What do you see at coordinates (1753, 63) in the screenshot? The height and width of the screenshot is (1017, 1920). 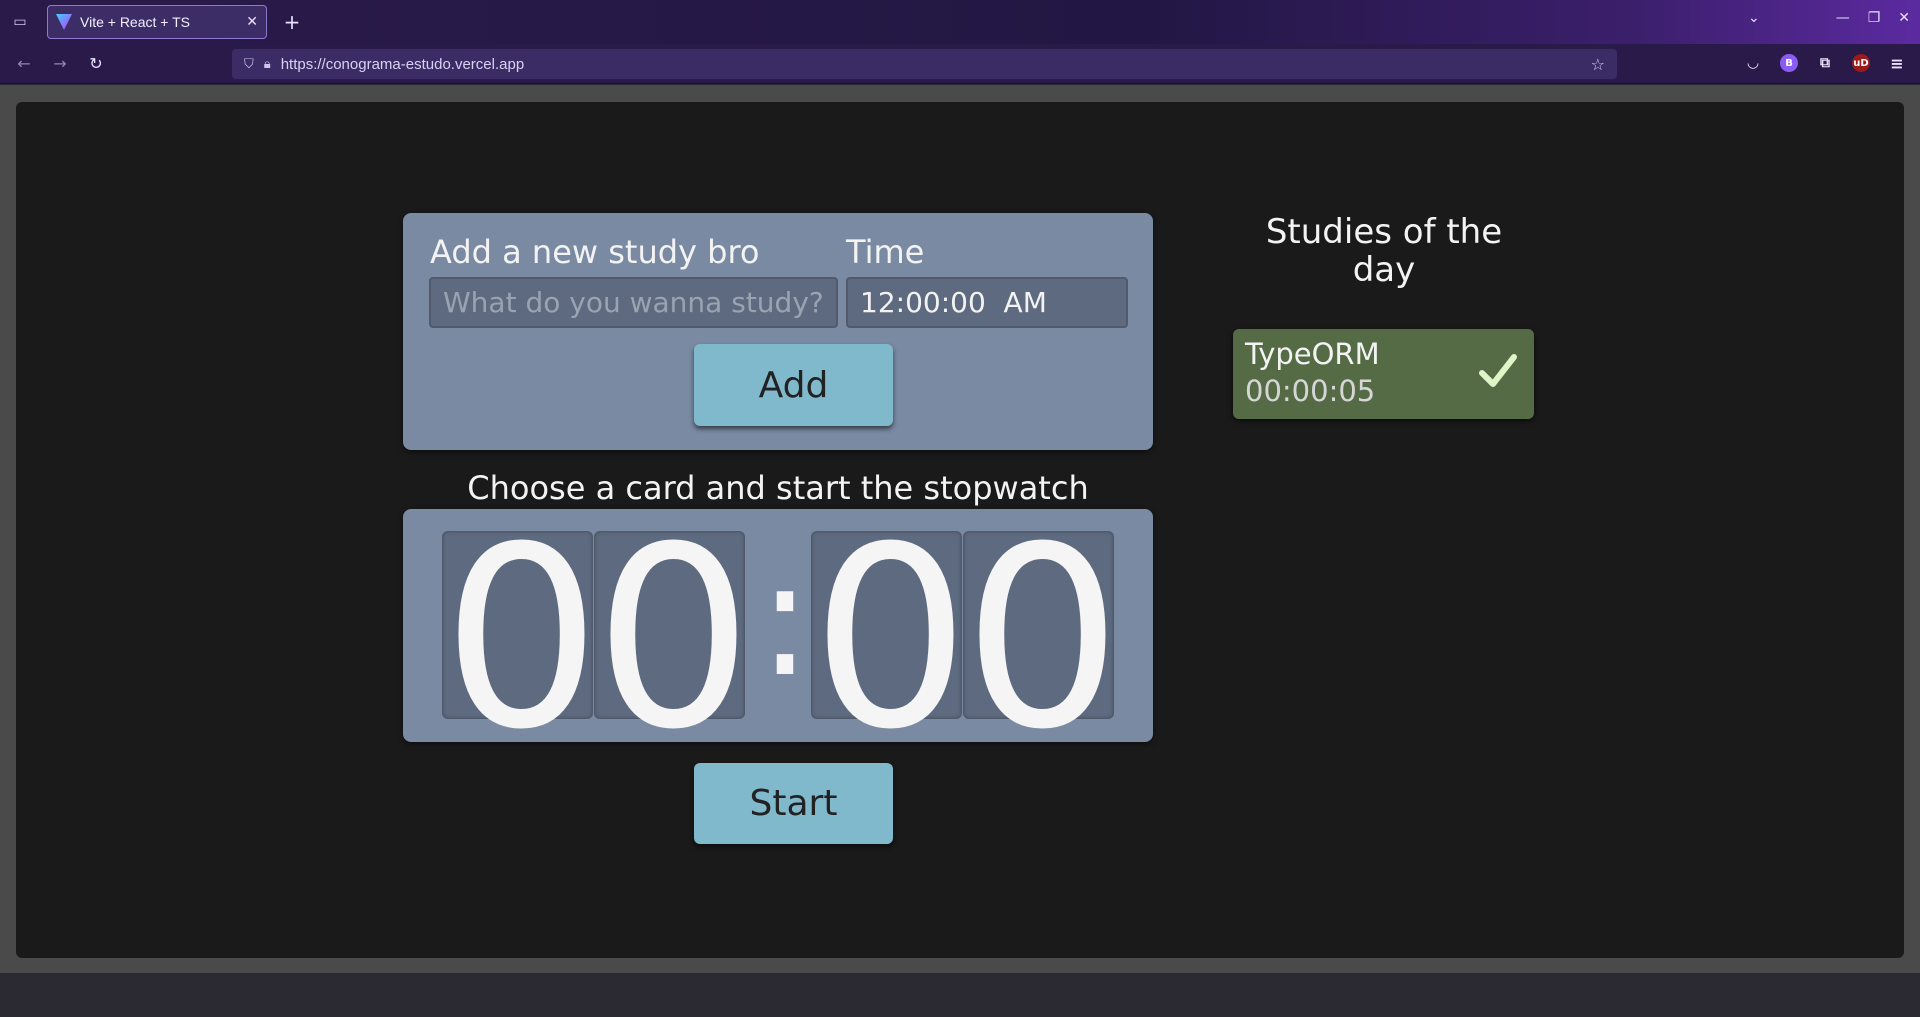 I see `pocket-icon: ◡` at bounding box center [1753, 63].